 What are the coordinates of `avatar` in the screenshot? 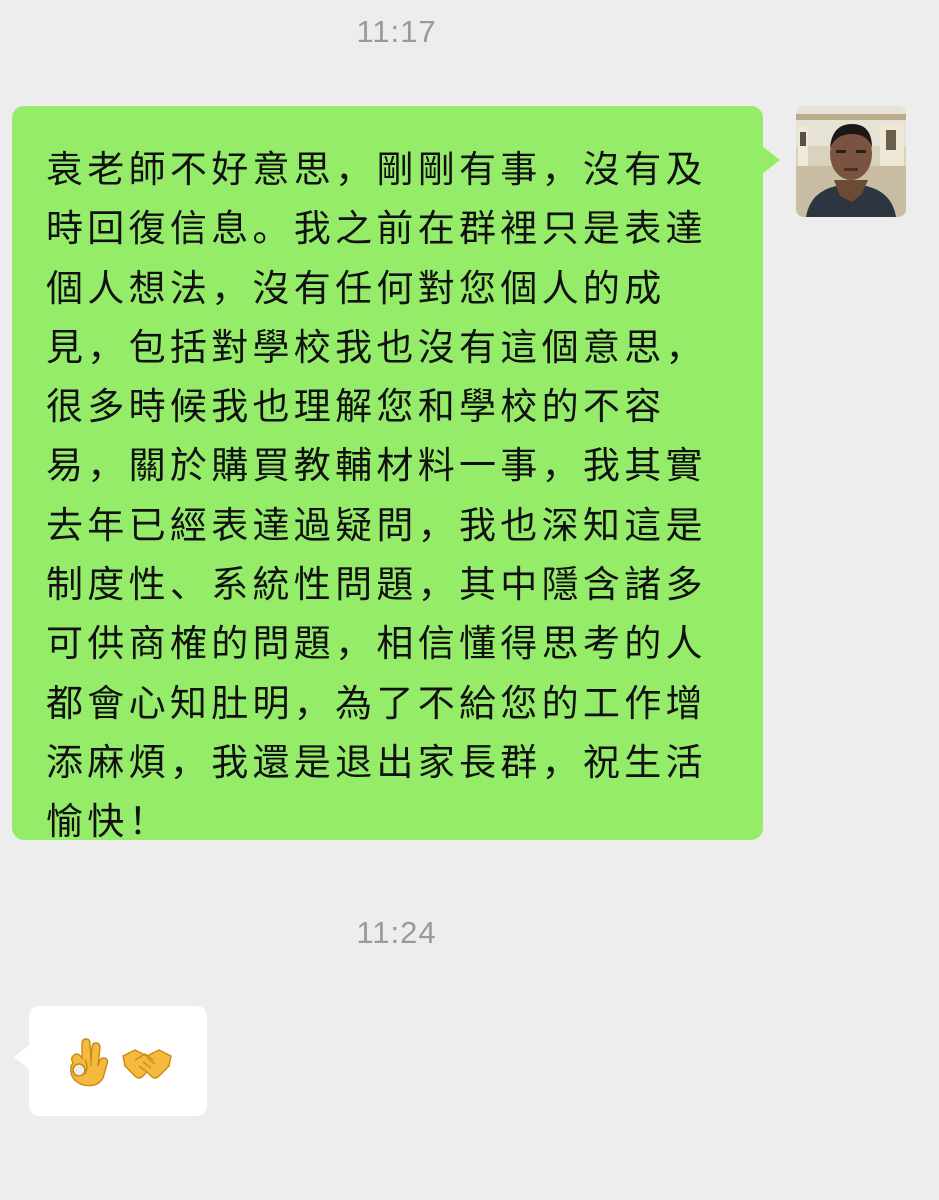 It's located at (851, 161).